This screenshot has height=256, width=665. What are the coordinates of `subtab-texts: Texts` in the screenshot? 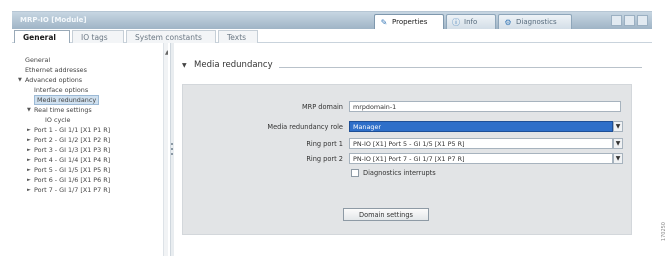 It's located at (238, 36).